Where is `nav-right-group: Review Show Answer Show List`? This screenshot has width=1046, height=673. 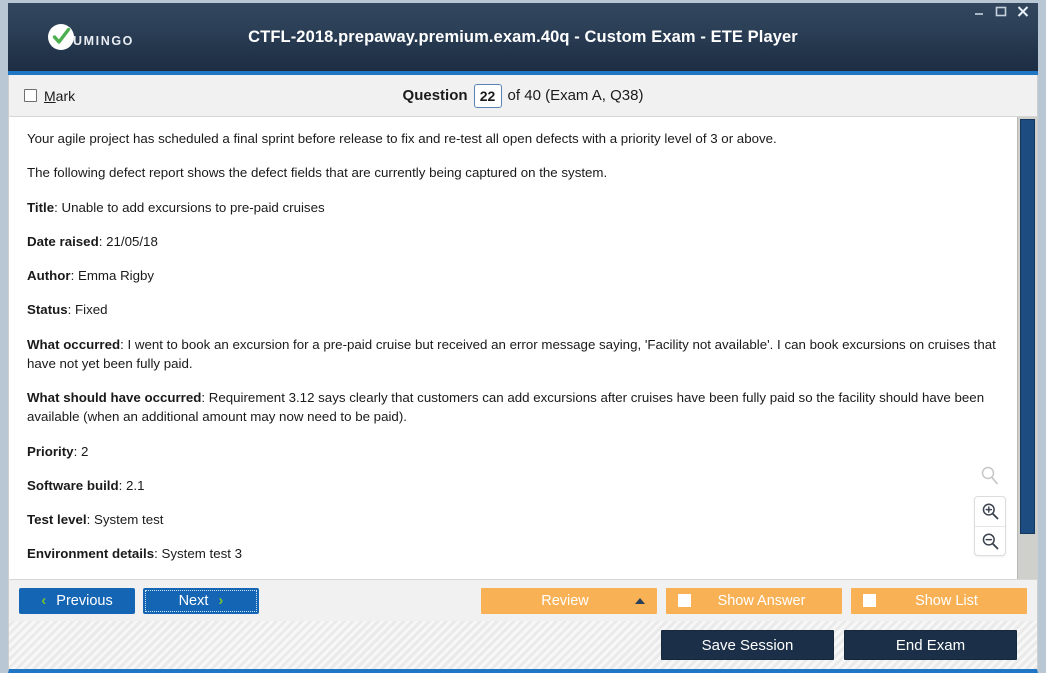
nav-right-group: Review Show Answer Show List is located at coordinates (754, 600).